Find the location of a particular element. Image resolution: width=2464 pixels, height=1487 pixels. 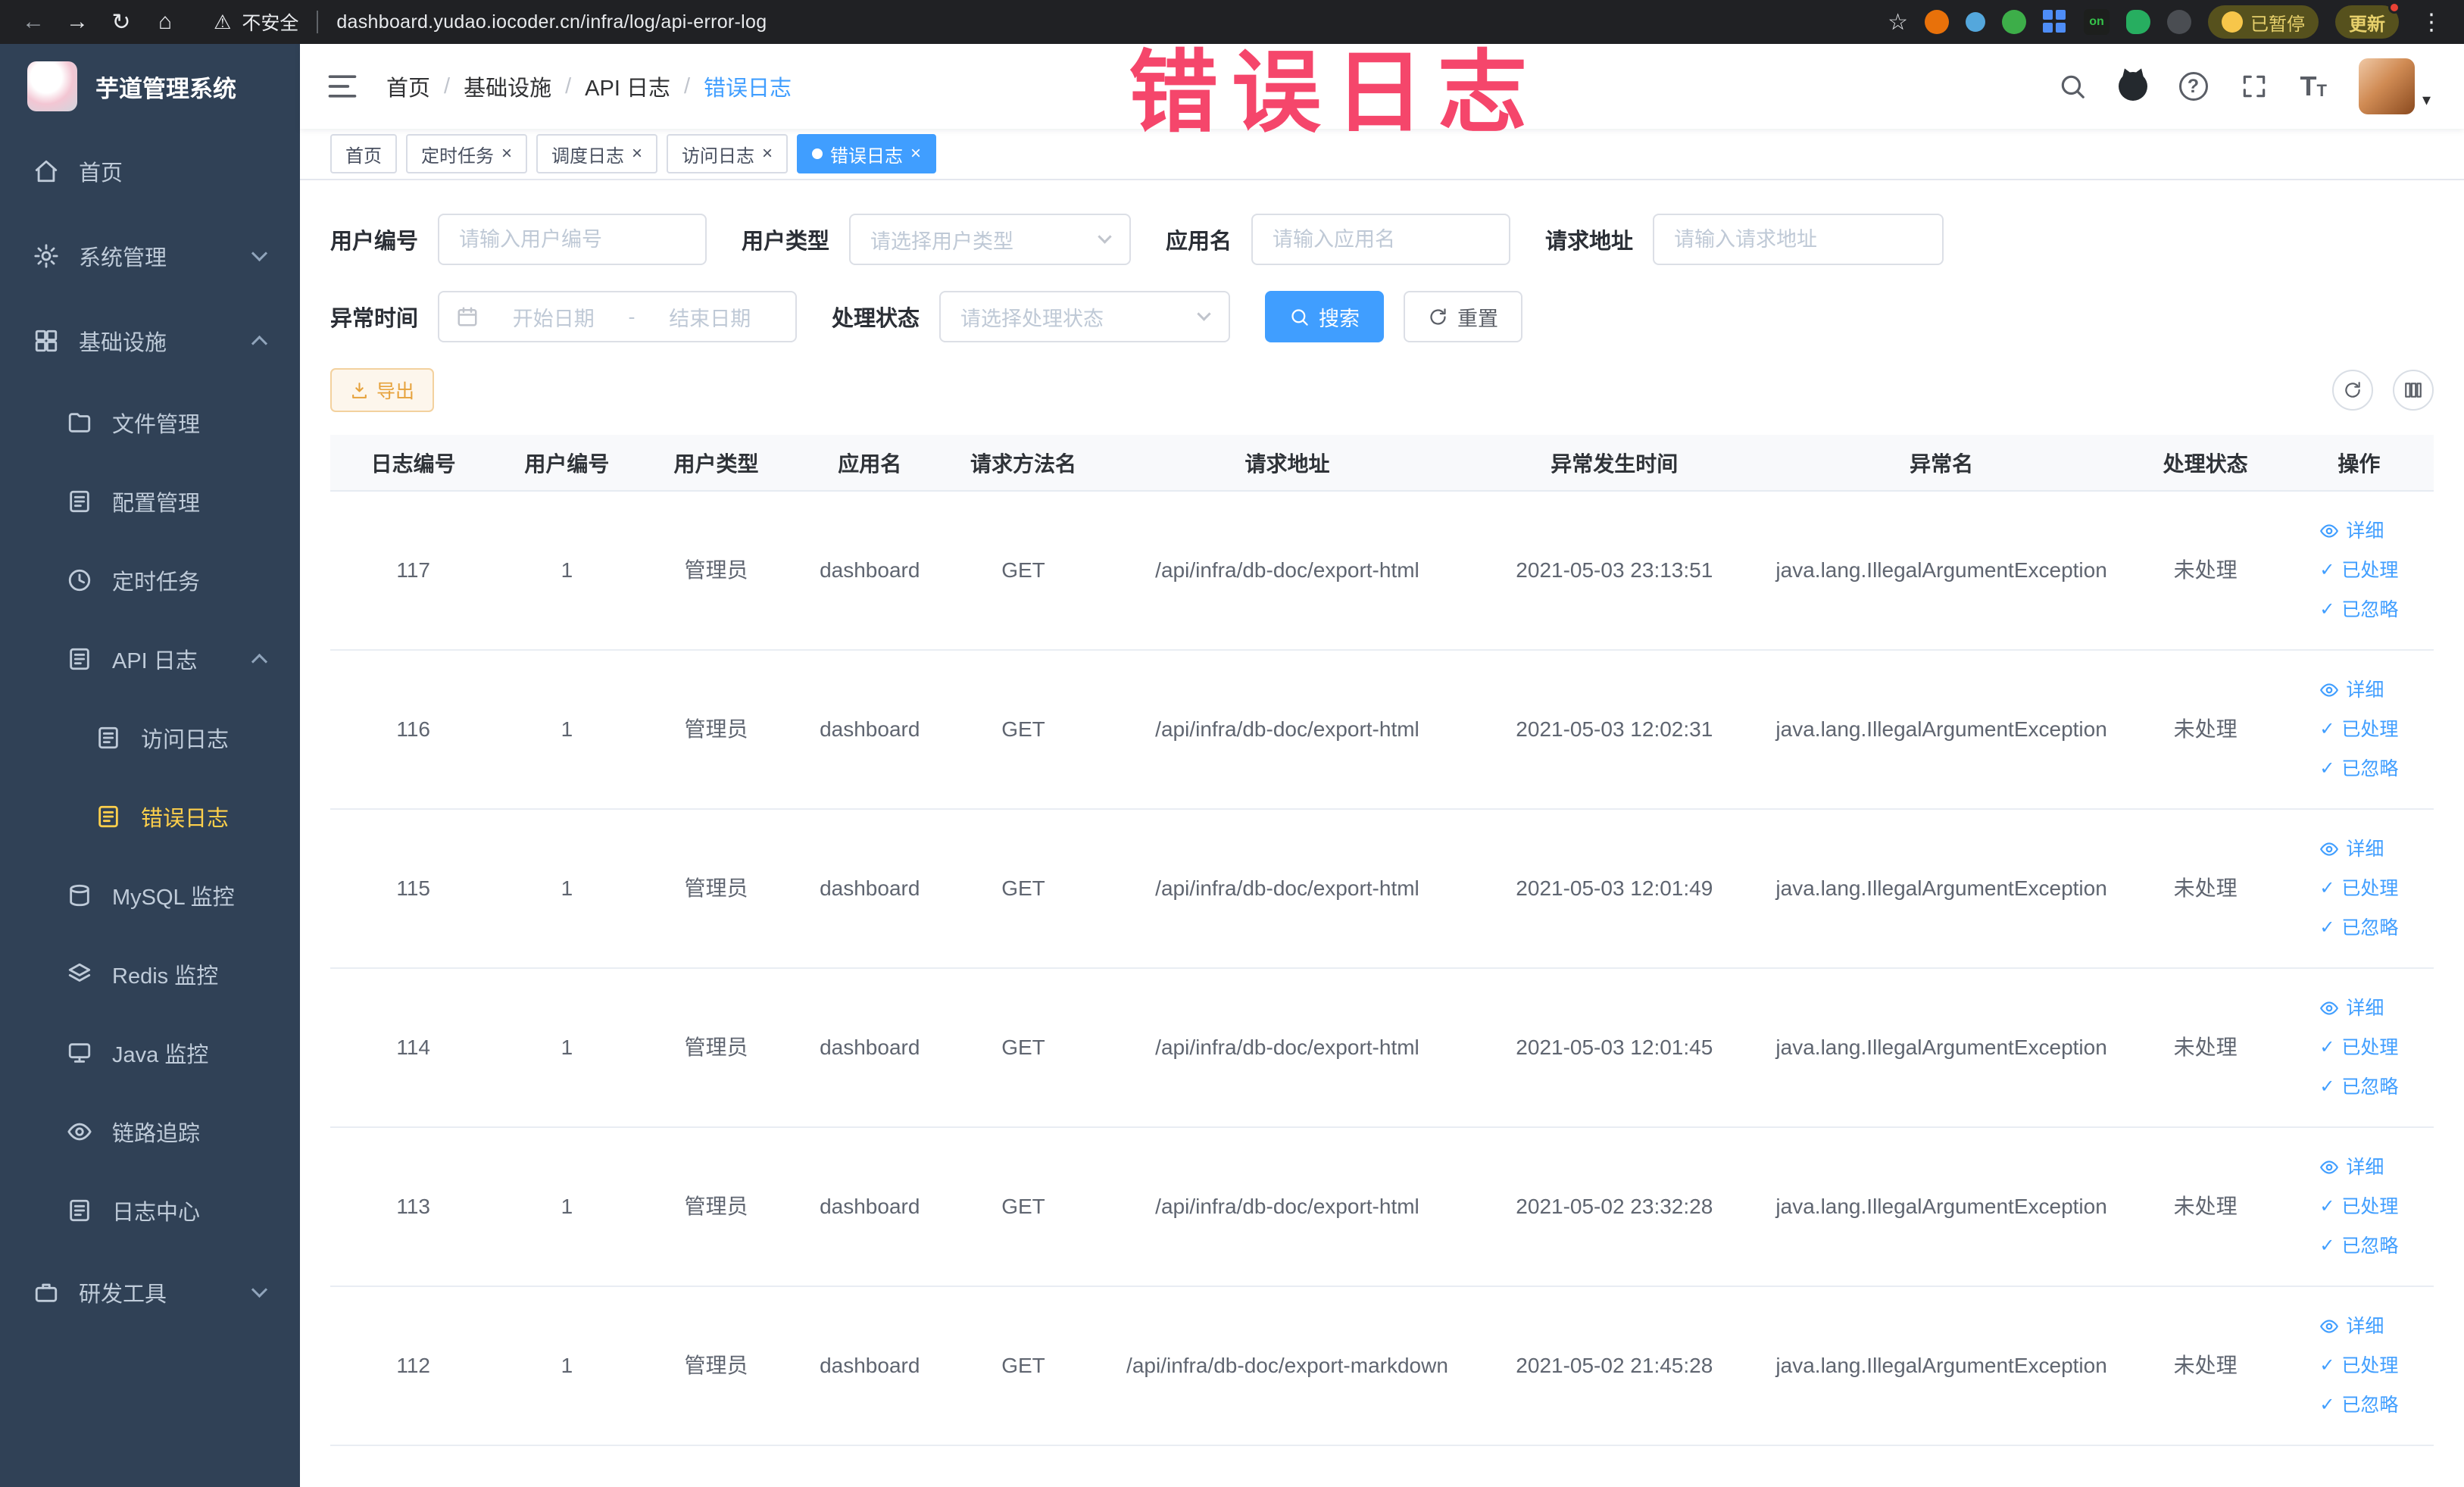

update-button: 更新 is located at coordinates (2367, 20).